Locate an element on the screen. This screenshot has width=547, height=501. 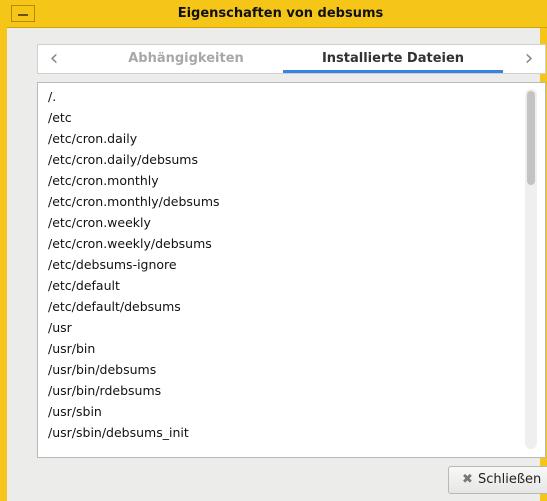
list-item: /etc/cron.monthly is located at coordinates (291, 180).